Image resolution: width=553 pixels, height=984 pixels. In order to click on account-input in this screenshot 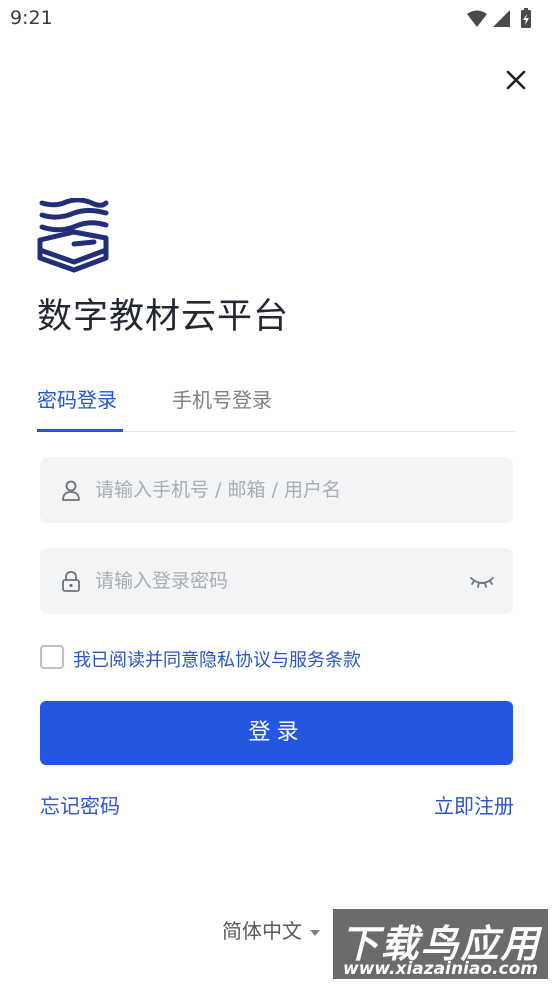, I will do `click(285, 490)`.